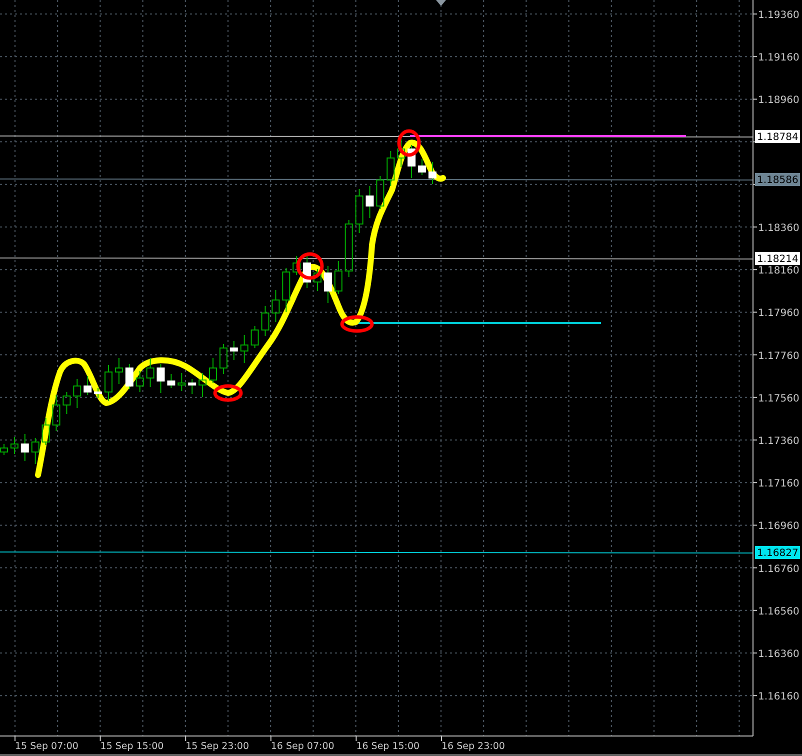 The height and width of the screenshot is (756, 802). What do you see at coordinates (473, 746) in the screenshot?
I see `time-label: 16 Sep 23:00` at bounding box center [473, 746].